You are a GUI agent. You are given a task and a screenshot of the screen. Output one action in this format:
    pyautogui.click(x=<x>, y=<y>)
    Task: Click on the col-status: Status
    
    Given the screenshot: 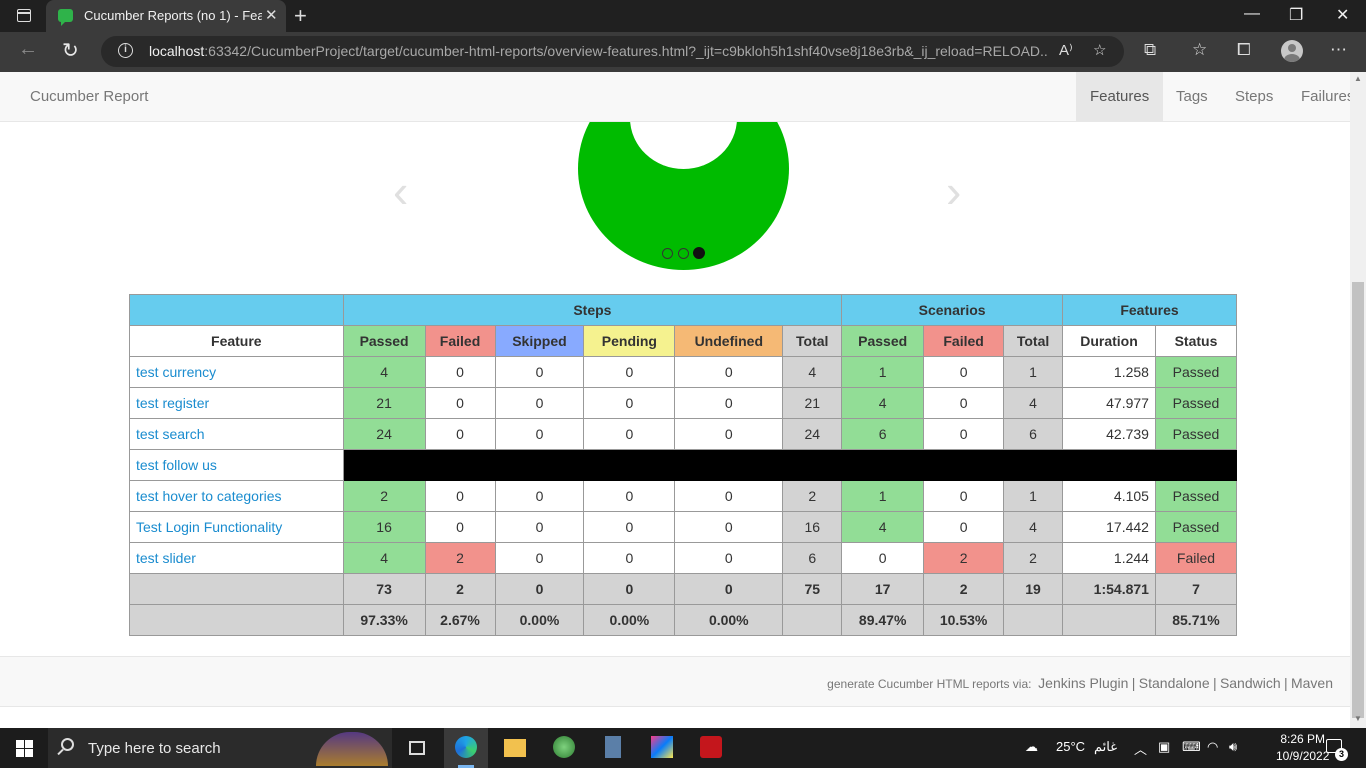 What is the action you would take?
    pyautogui.click(x=1196, y=341)
    